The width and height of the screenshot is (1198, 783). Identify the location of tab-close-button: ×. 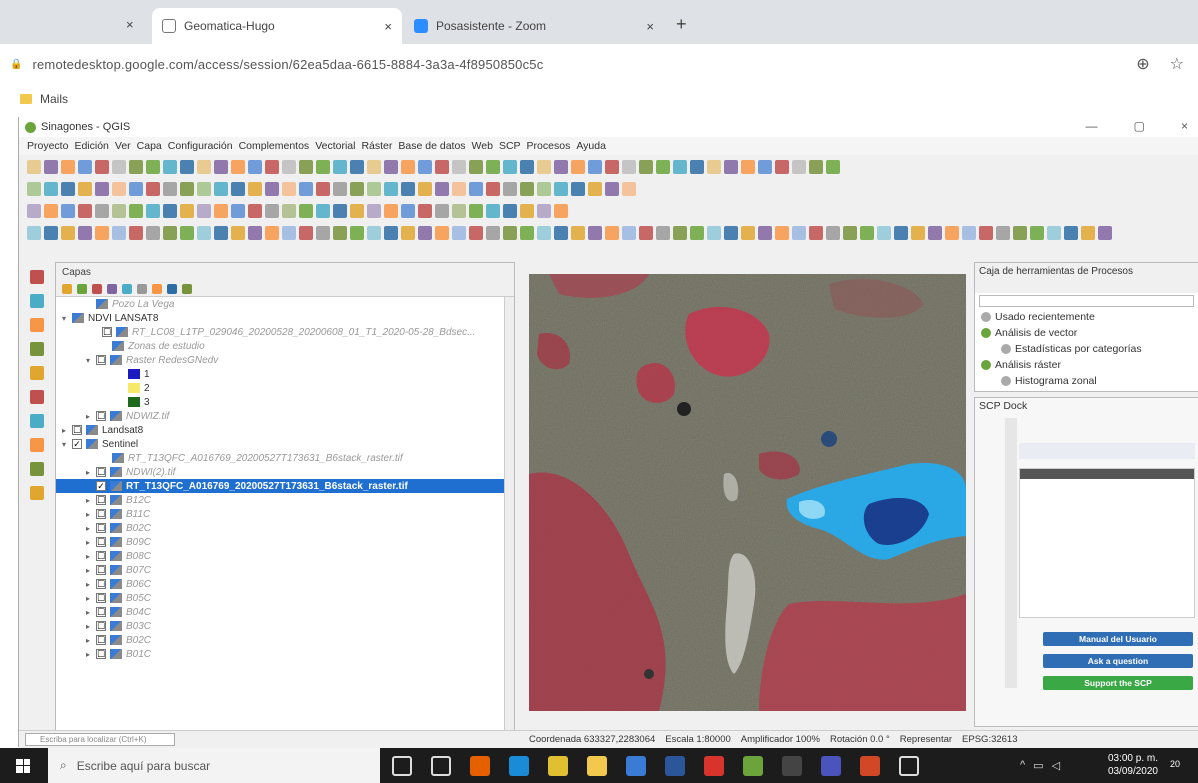
(650, 26).